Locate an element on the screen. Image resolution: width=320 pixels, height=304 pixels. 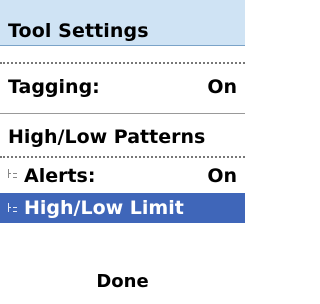
tagging-row: Tagging: On is located at coordinates (122, 87).